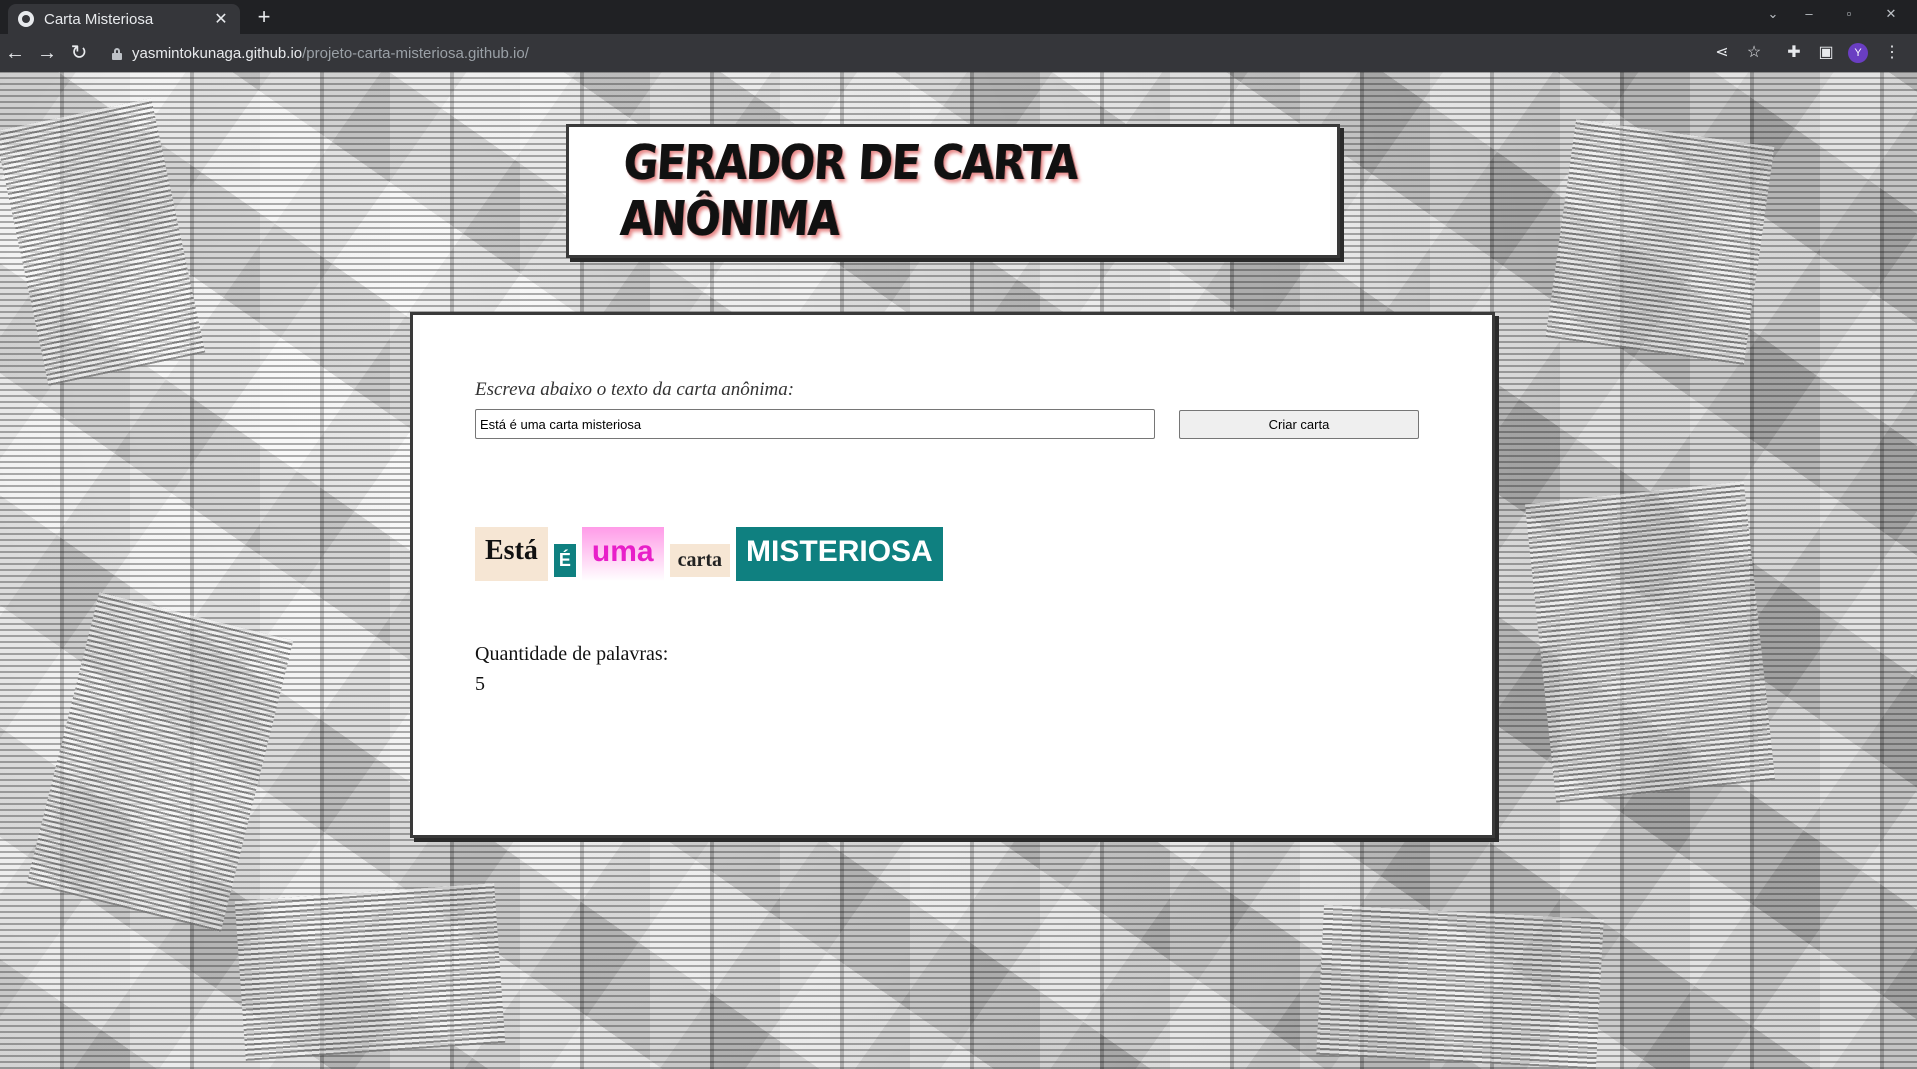  I want to click on tab-title: Carta Misteriosa, so click(99, 19).